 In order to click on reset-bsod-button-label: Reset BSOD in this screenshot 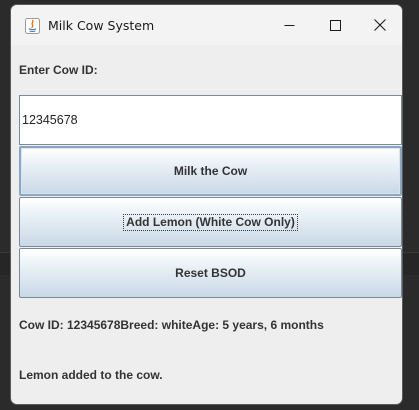, I will do `click(210, 273)`.